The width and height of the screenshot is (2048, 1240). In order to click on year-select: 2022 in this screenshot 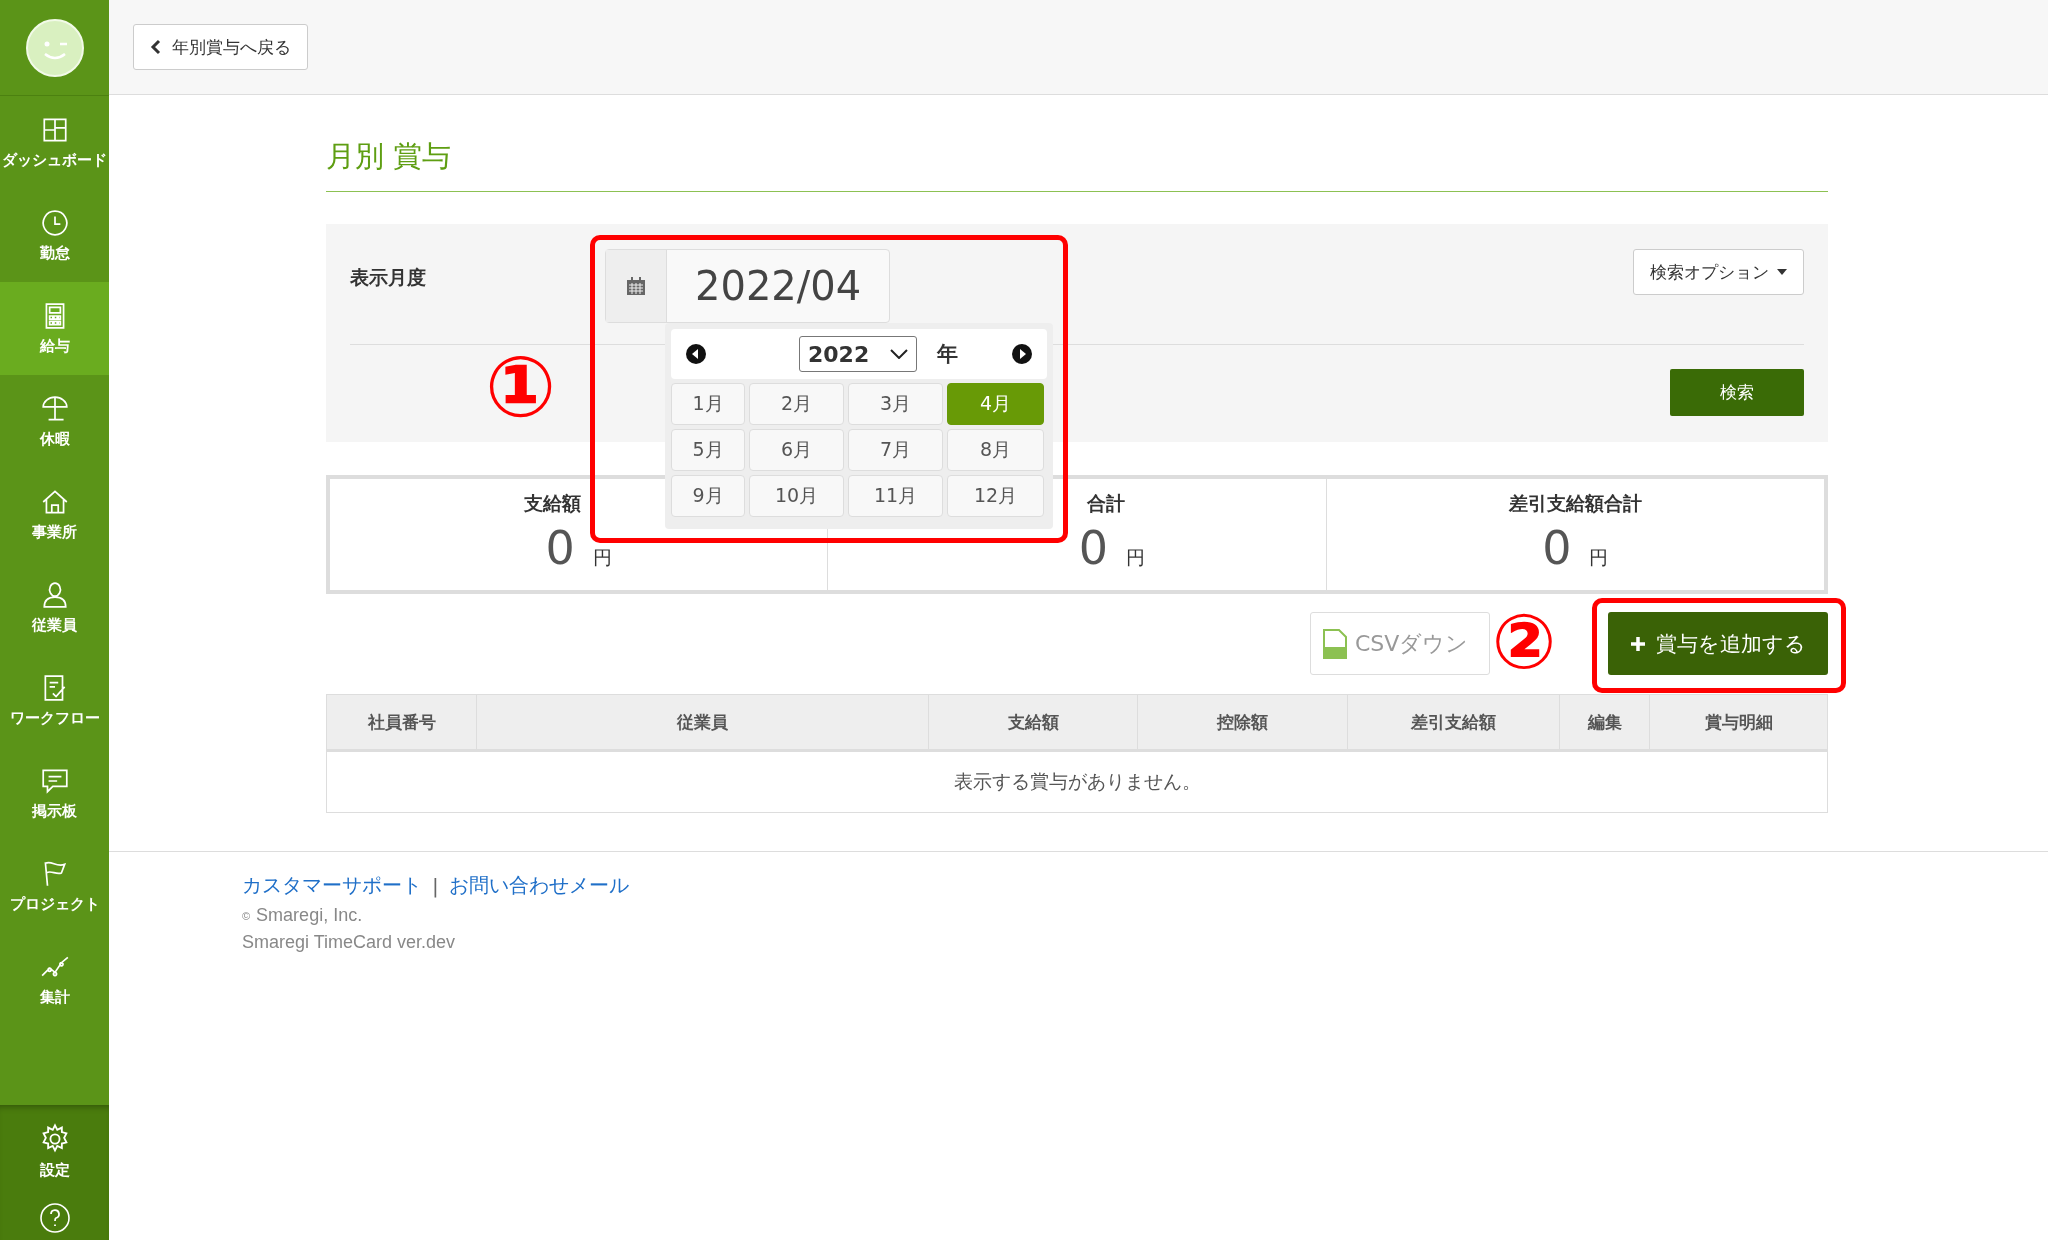, I will do `click(858, 354)`.